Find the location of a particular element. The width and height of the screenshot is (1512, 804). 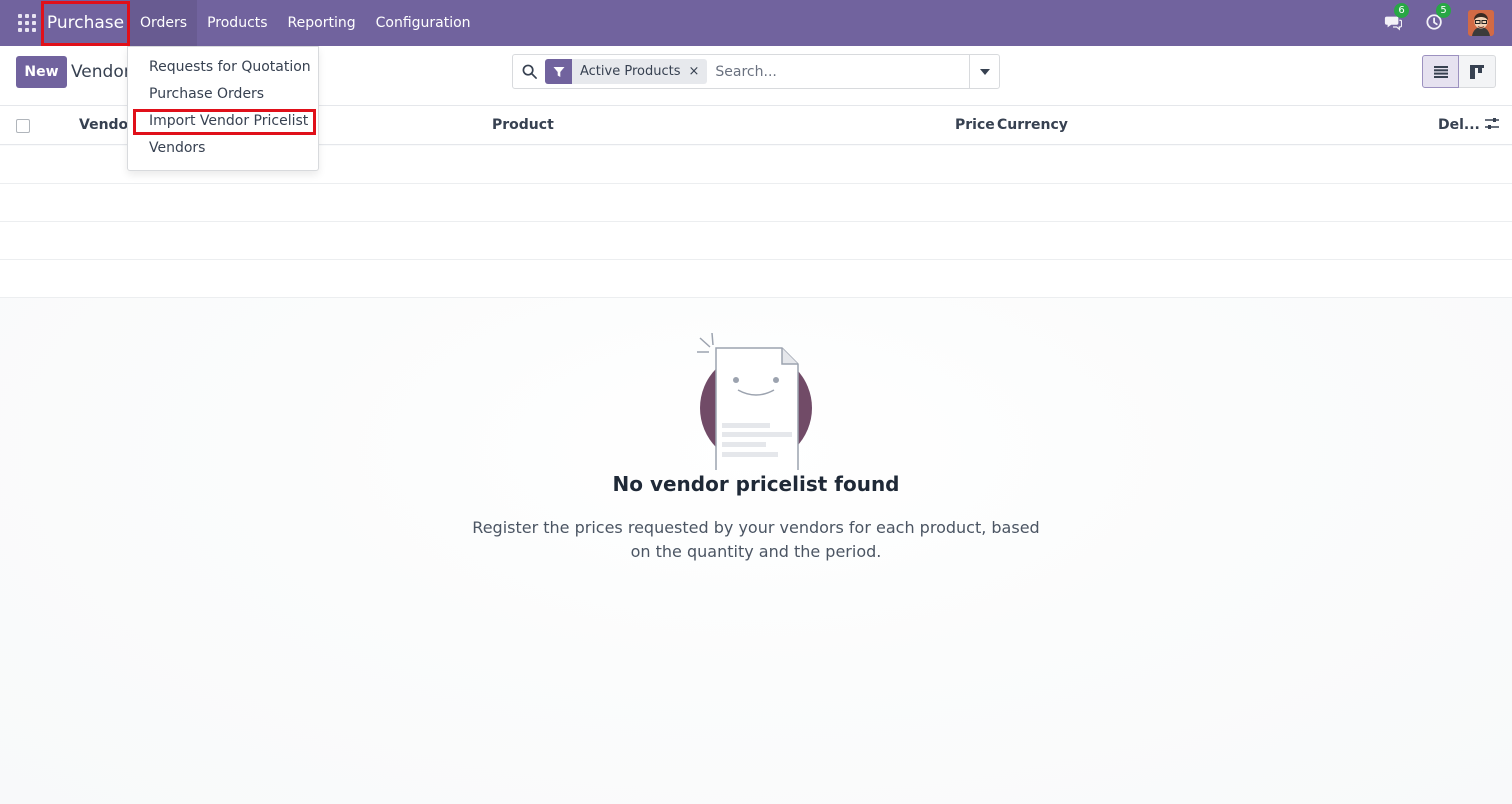

menu-configuration: Configuration is located at coordinates (423, 23).